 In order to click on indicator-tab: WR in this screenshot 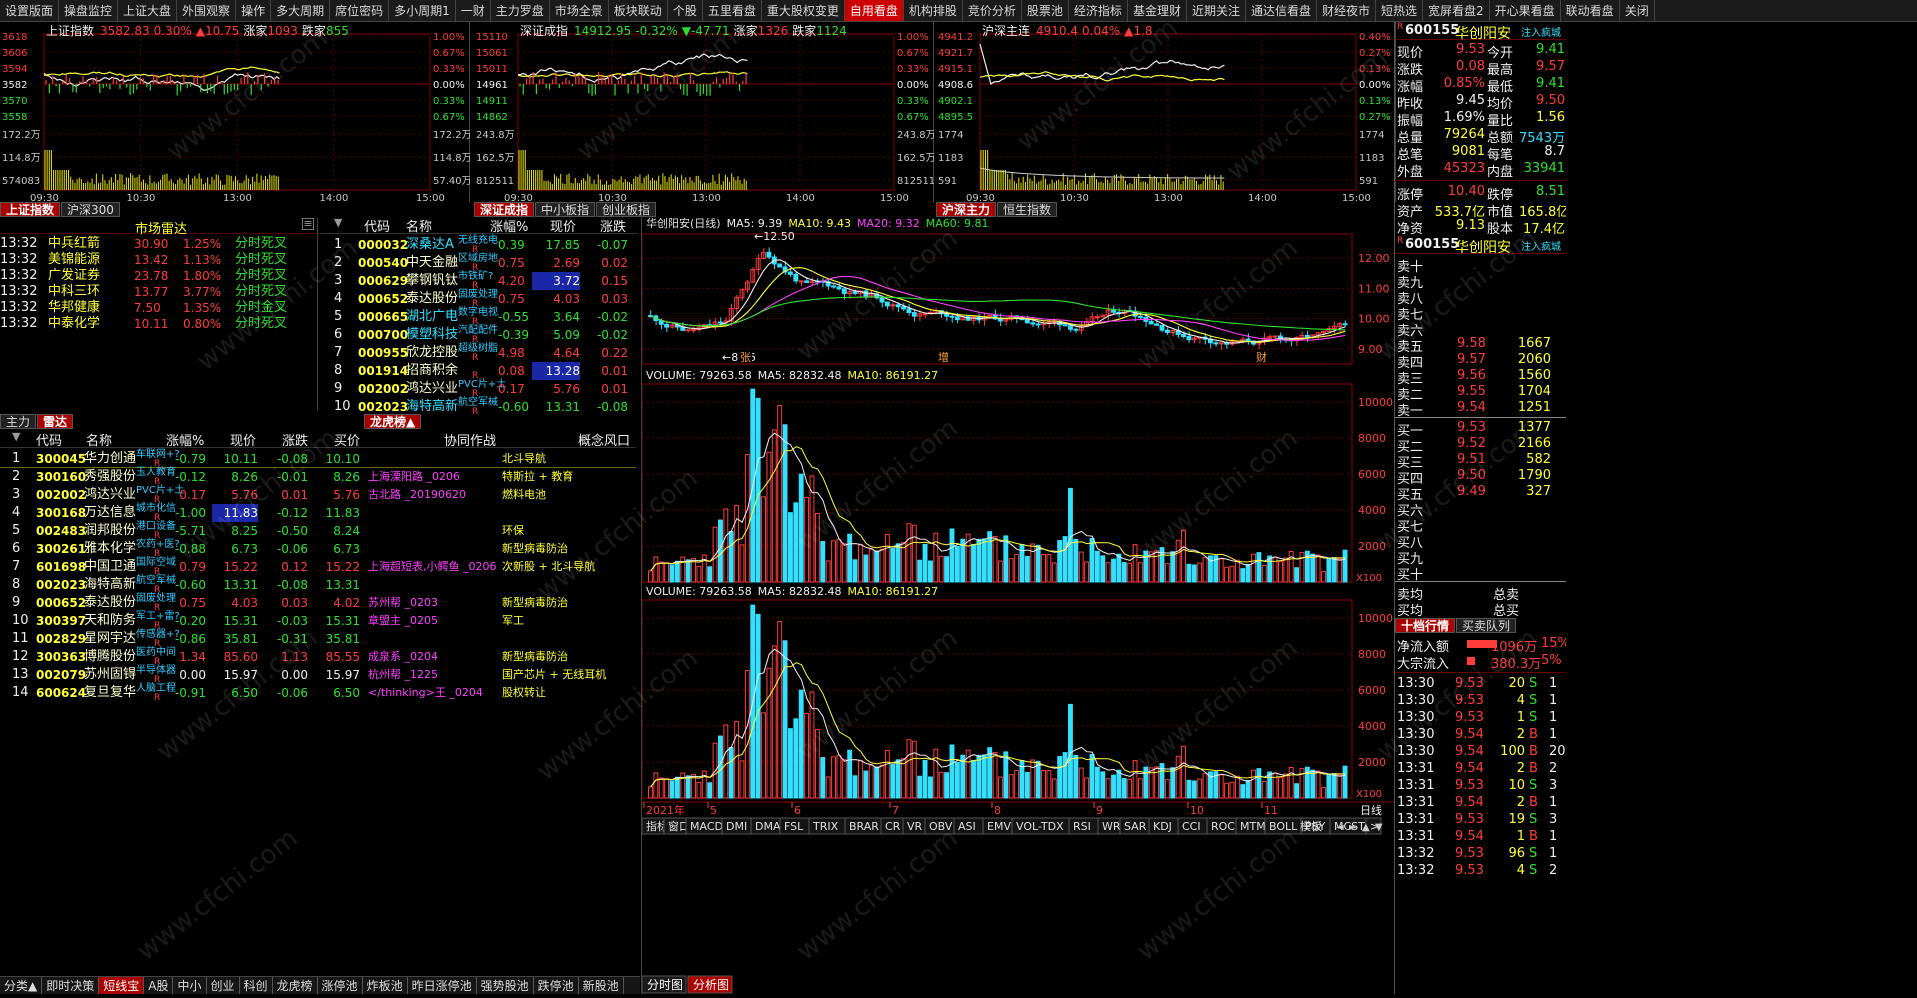, I will do `click(1109, 826)`.